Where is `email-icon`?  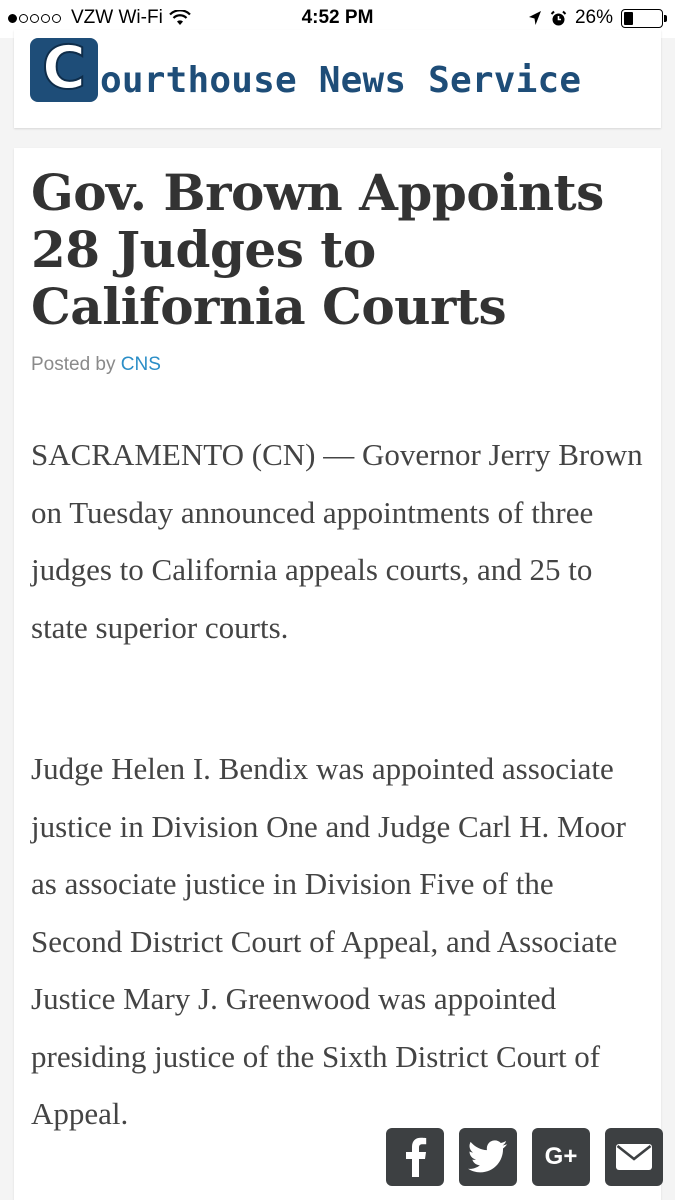 email-icon is located at coordinates (634, 1157).